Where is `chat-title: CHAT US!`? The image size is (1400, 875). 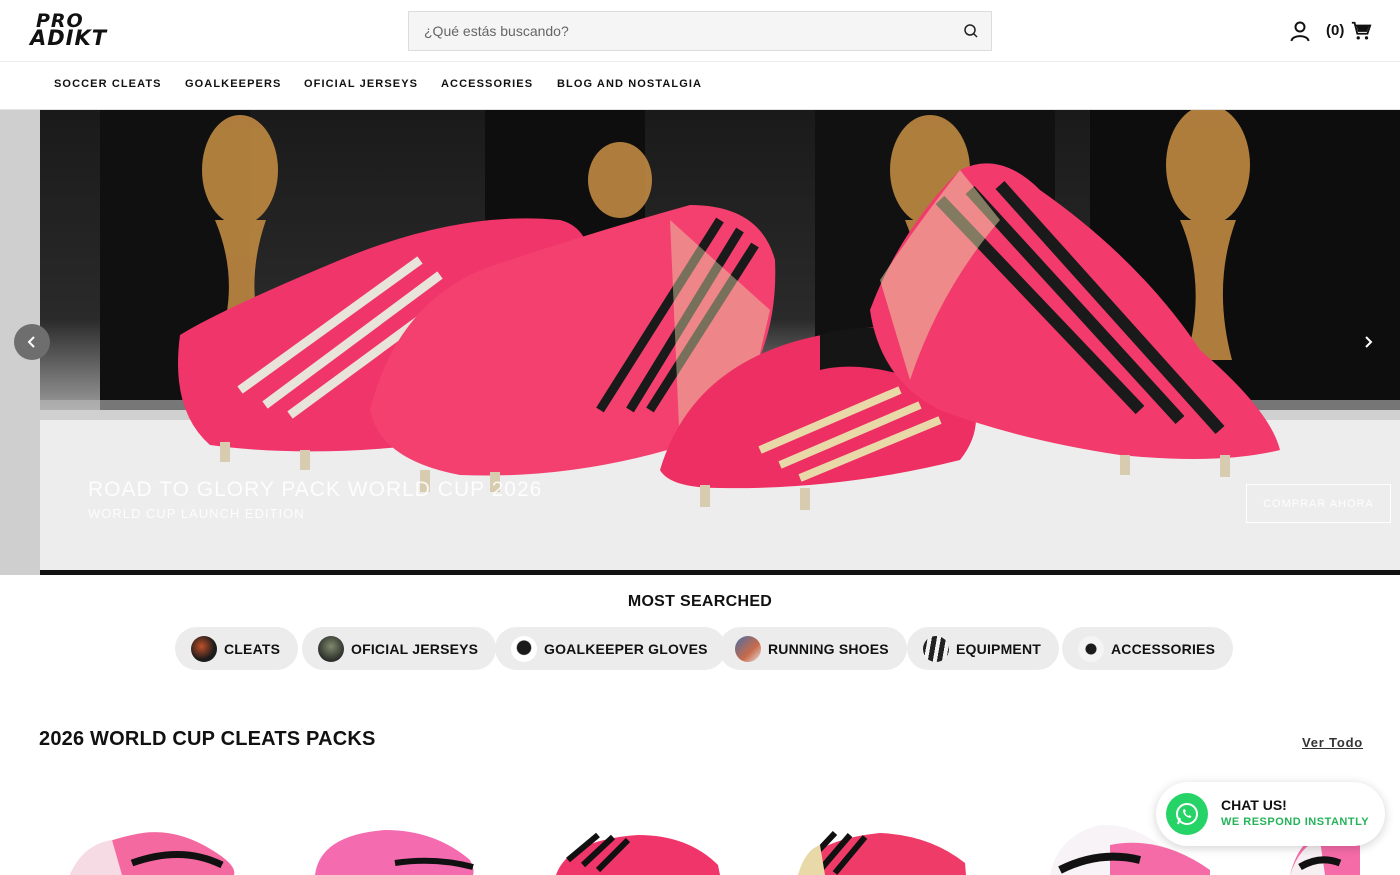
chat-title: CHAT US! is located at coordinates (1254, 805).